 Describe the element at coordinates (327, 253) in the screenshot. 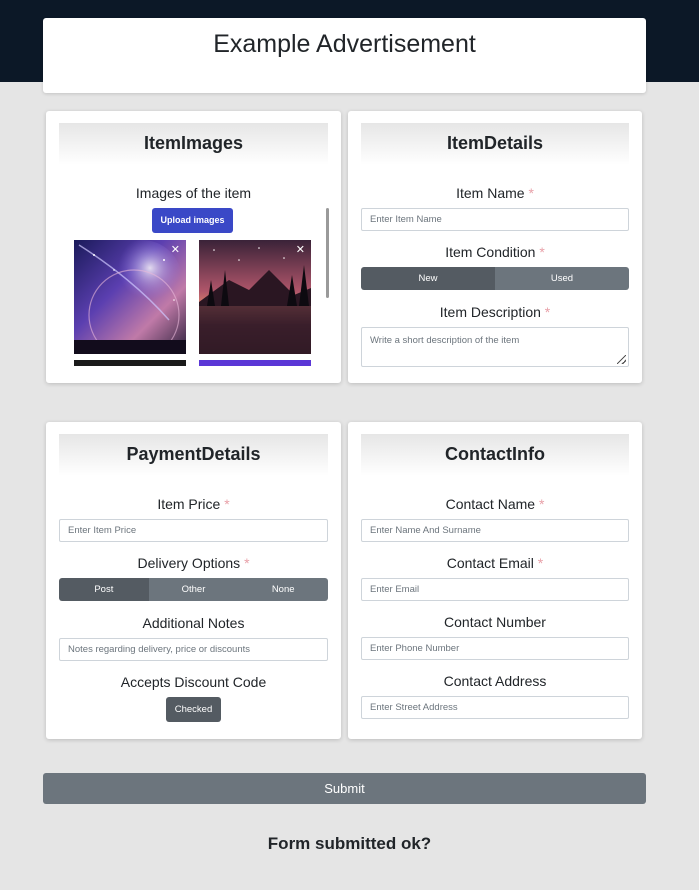

I see `images-scrollbar` at that location.